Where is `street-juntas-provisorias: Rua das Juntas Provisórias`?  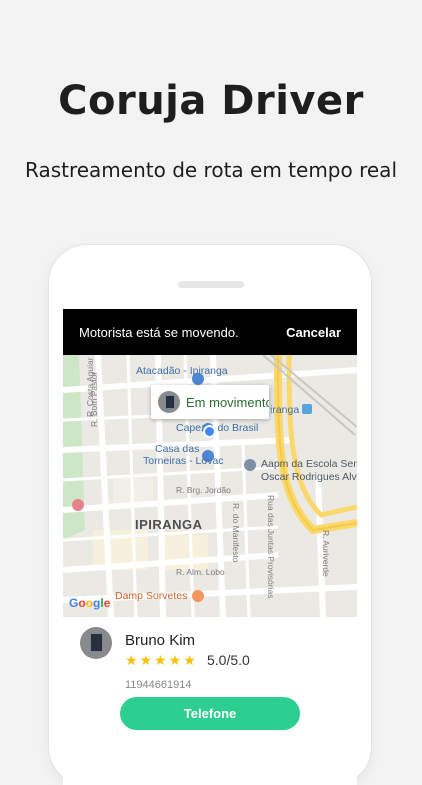 street-juntas-provisorias: Rua das Juntas Provisórias is located at coordinates (271, 547).